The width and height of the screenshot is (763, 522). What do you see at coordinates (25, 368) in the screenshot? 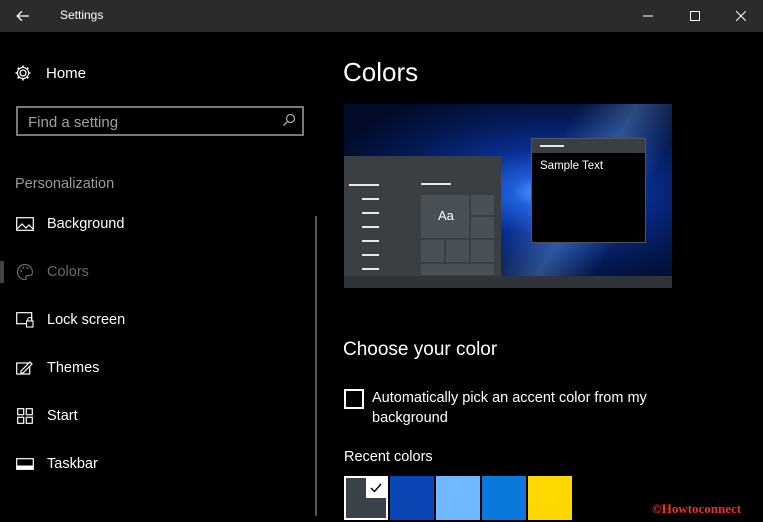
I see `themes-icon` at bounding box center [25, 368].